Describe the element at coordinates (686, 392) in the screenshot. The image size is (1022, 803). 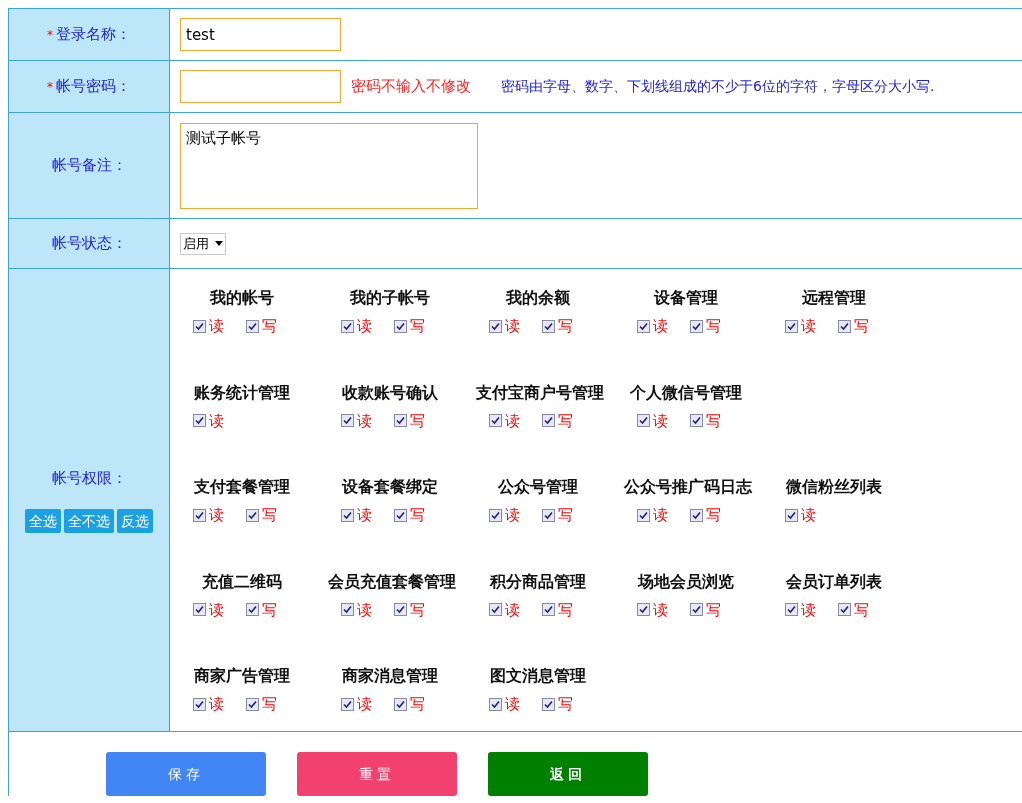
I see `permission-title: 个人微信号管理` at that location.